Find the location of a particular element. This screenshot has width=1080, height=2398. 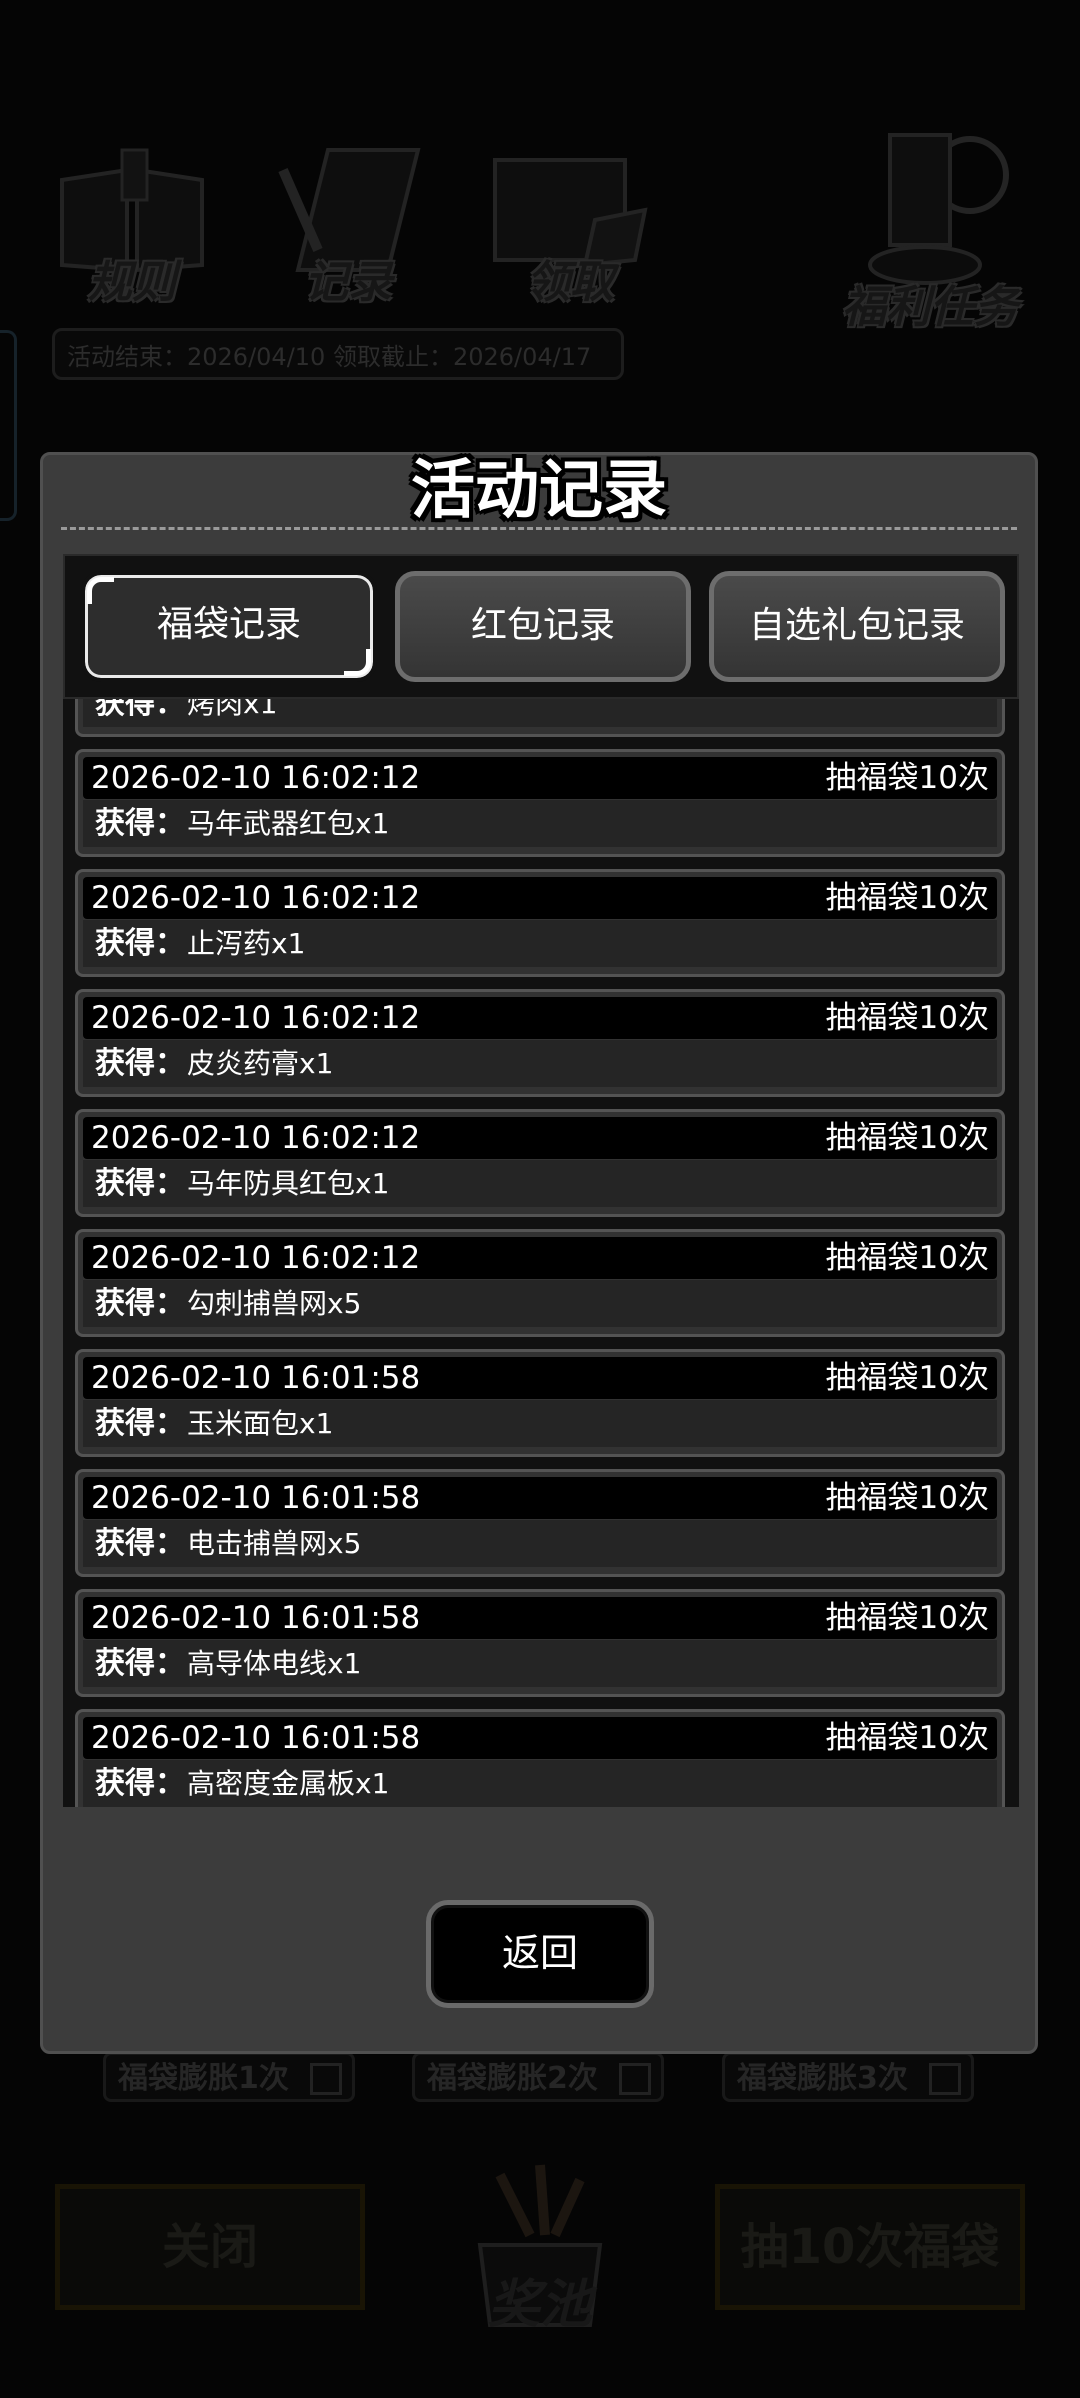

record-item: 勾刺捕兽网x5 is located at coordinates (274, 1303).